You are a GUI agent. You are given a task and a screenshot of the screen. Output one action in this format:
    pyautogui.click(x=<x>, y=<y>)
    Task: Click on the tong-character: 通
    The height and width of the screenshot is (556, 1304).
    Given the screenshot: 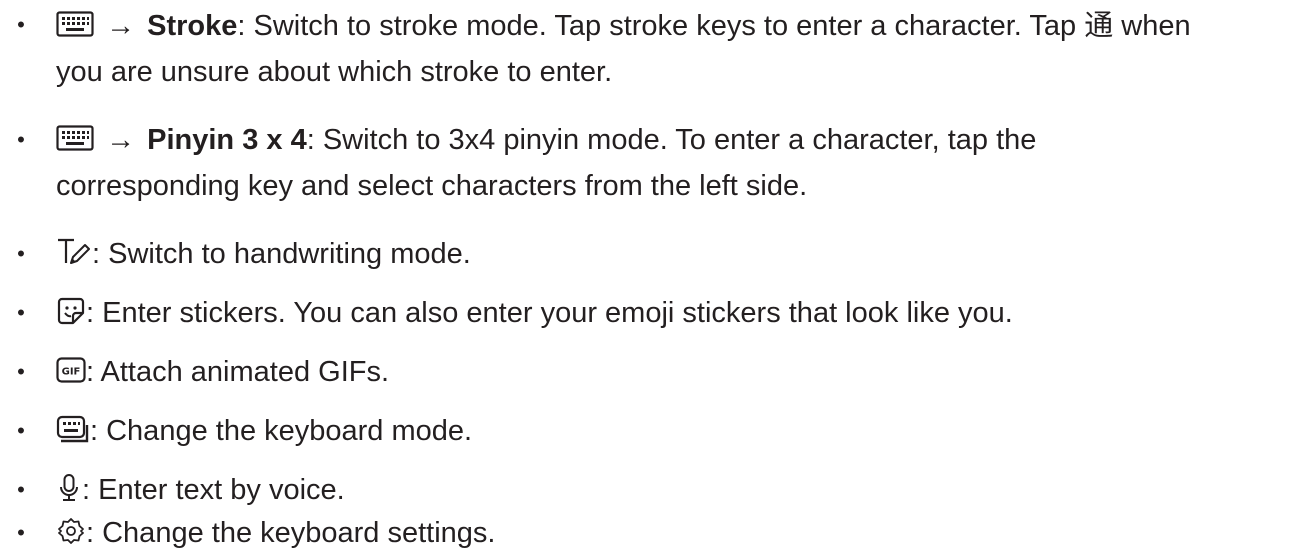 What is the action you would take?
    pyautogui.click(x=1099, y=25)
    